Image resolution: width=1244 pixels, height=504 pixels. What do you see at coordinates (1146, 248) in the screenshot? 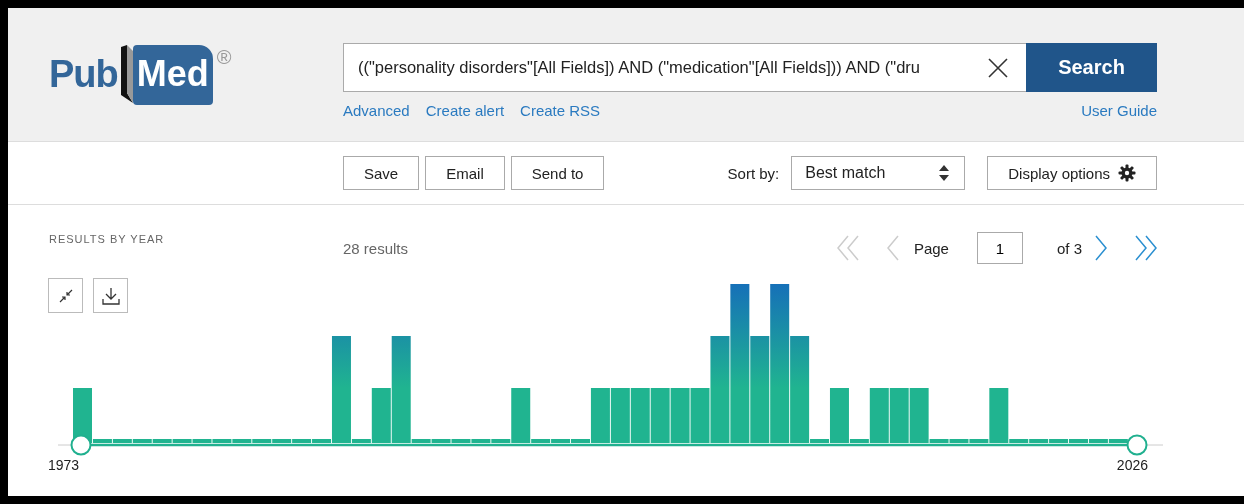
I see `last-page-icon` at bounding box center [1146, 248].